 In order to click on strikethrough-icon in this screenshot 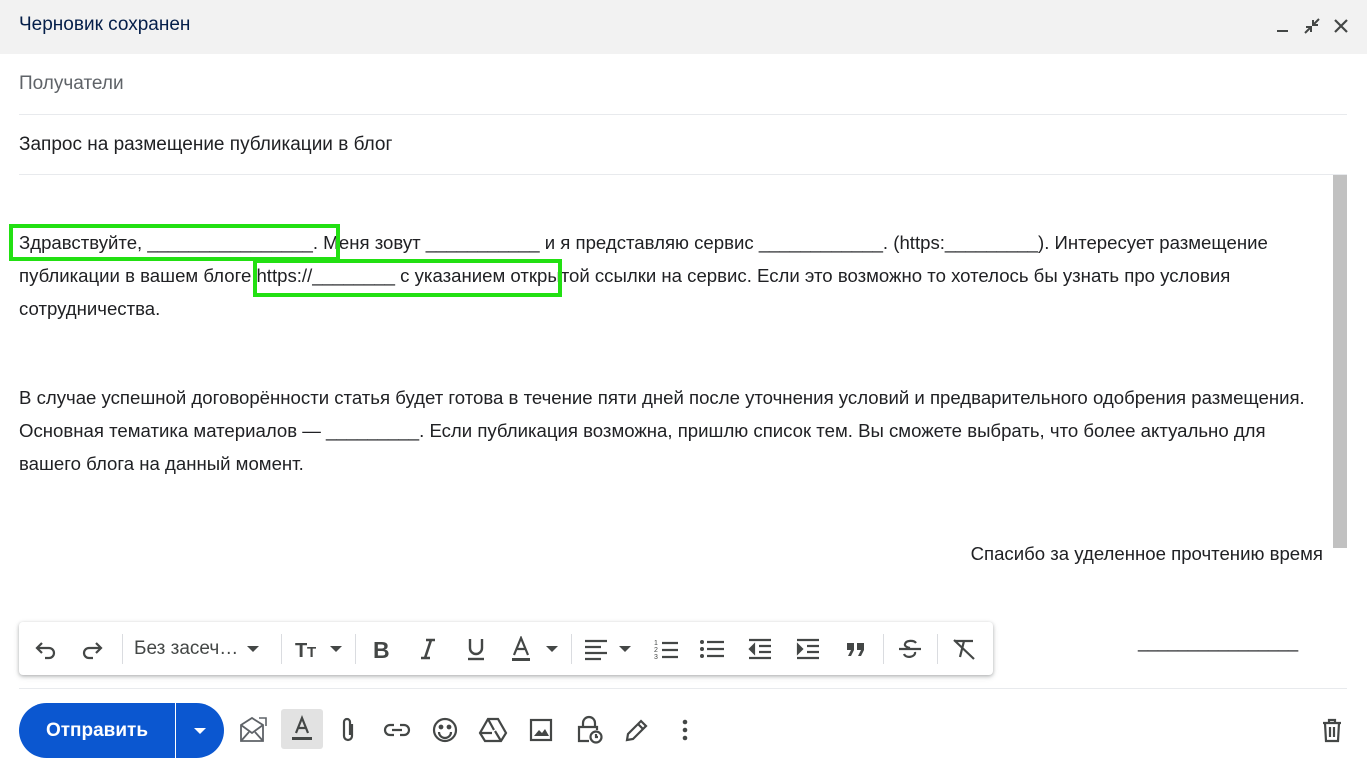, I will do `click(910, 649)`.